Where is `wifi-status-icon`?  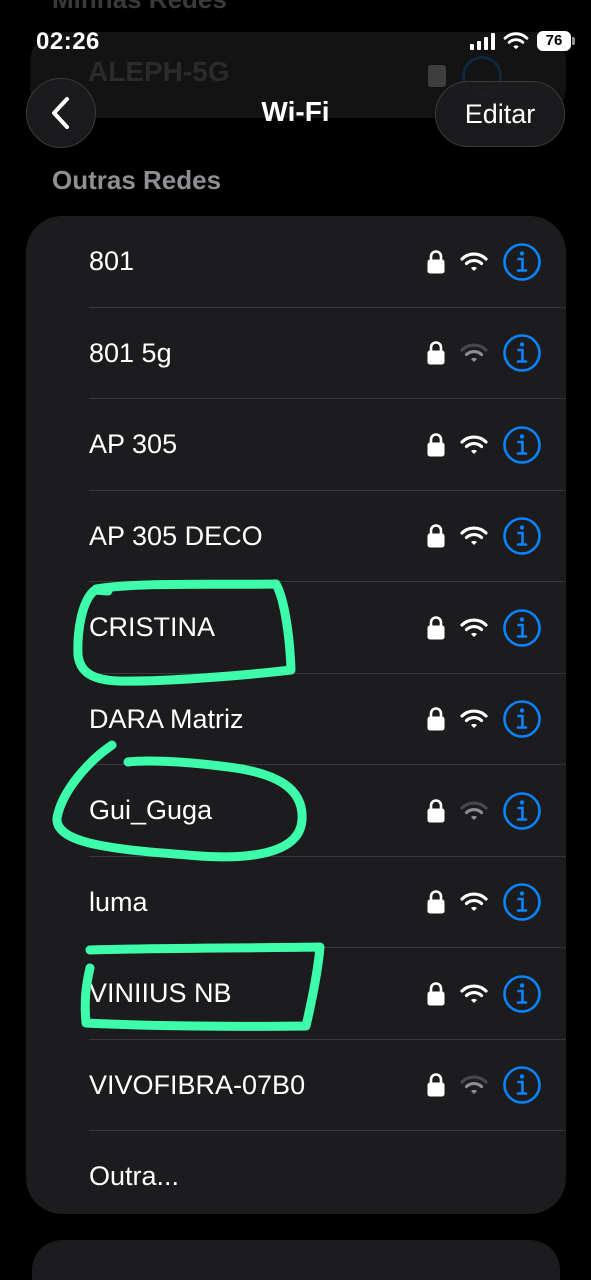
wifi-status-icon is located at coordinates (516, 41).